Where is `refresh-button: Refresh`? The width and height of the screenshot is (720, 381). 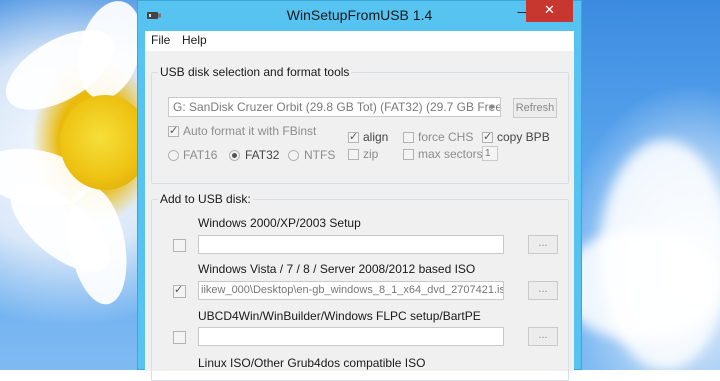
refresh-button: Refresh is located at coordinates (535, 108).